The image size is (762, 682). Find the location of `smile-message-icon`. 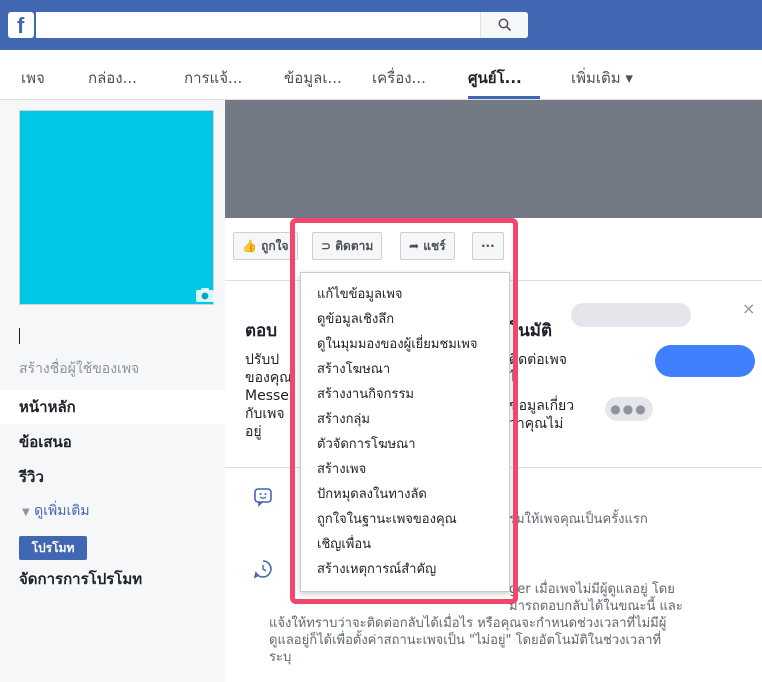

smile-message-icon is located at coordinates (263, 497).